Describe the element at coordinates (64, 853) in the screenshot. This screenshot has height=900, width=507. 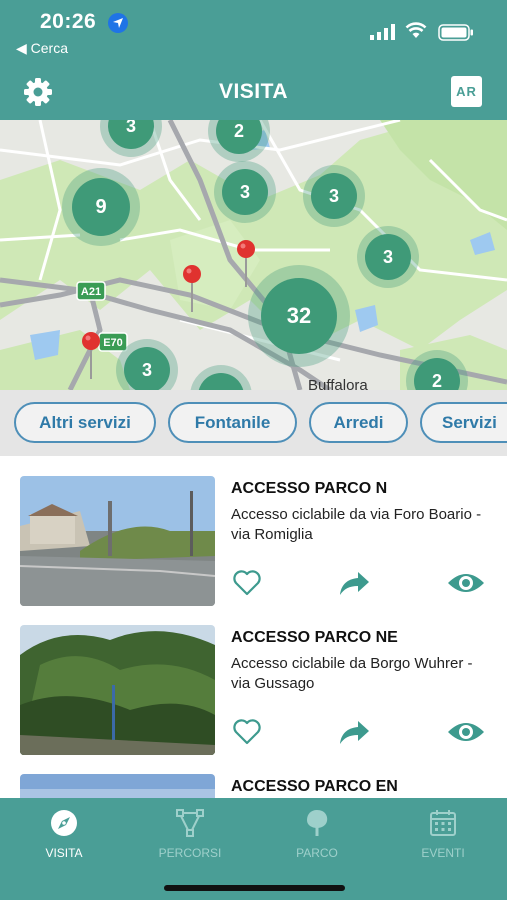
I see `tab-label: VISITA` at that location.